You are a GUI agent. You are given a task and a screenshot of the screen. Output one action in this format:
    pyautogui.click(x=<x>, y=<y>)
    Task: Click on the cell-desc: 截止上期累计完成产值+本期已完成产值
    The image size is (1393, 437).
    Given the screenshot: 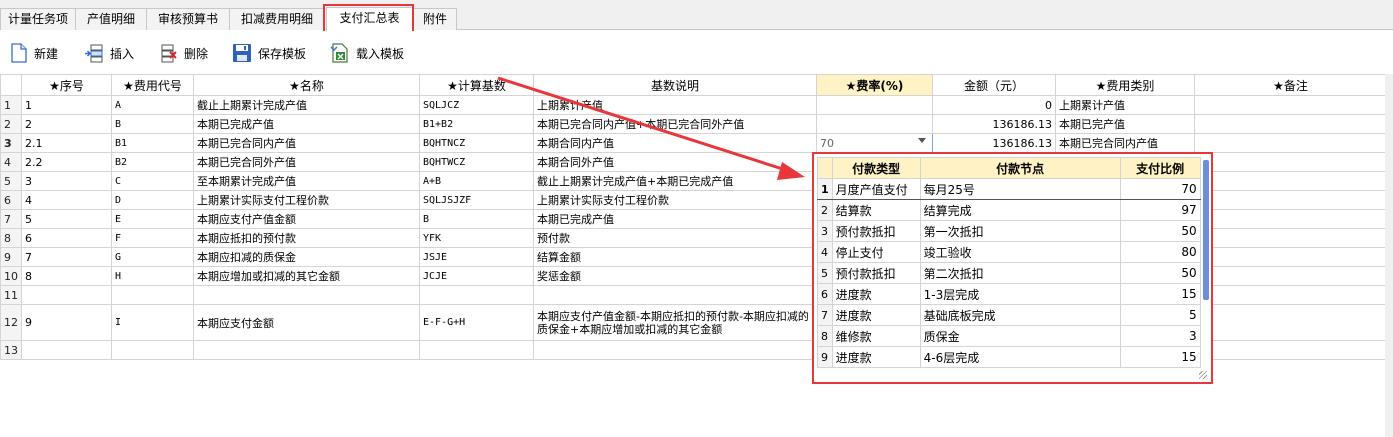 What is the action you would take?
    pyautogui.click(x=675, y=181)
    